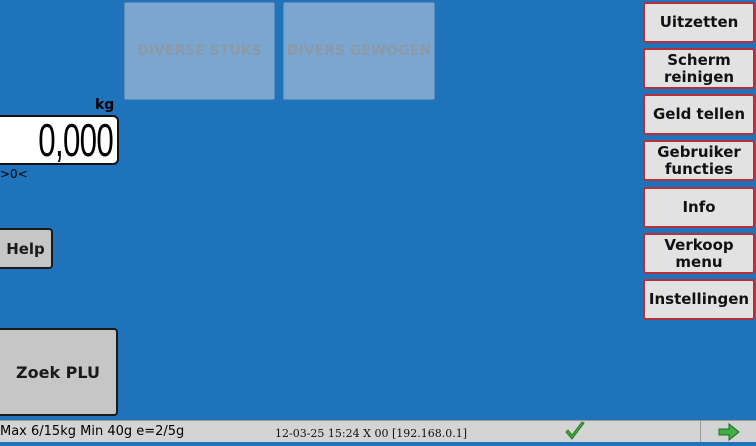 Image resolution: width=756 pixels, height=446 pixels. I want to click on side-menu-label: Scherm reinigen, so click(699, 68).